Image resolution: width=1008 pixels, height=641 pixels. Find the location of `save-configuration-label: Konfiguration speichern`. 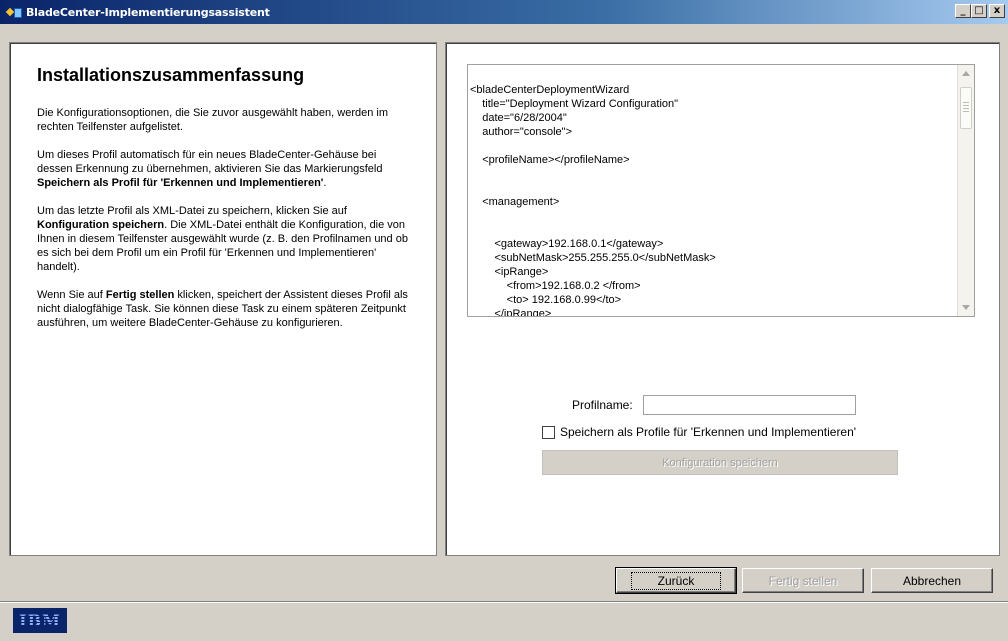

save-configuration-label: Konfiguration speichern is located at coordinates (720, 462).